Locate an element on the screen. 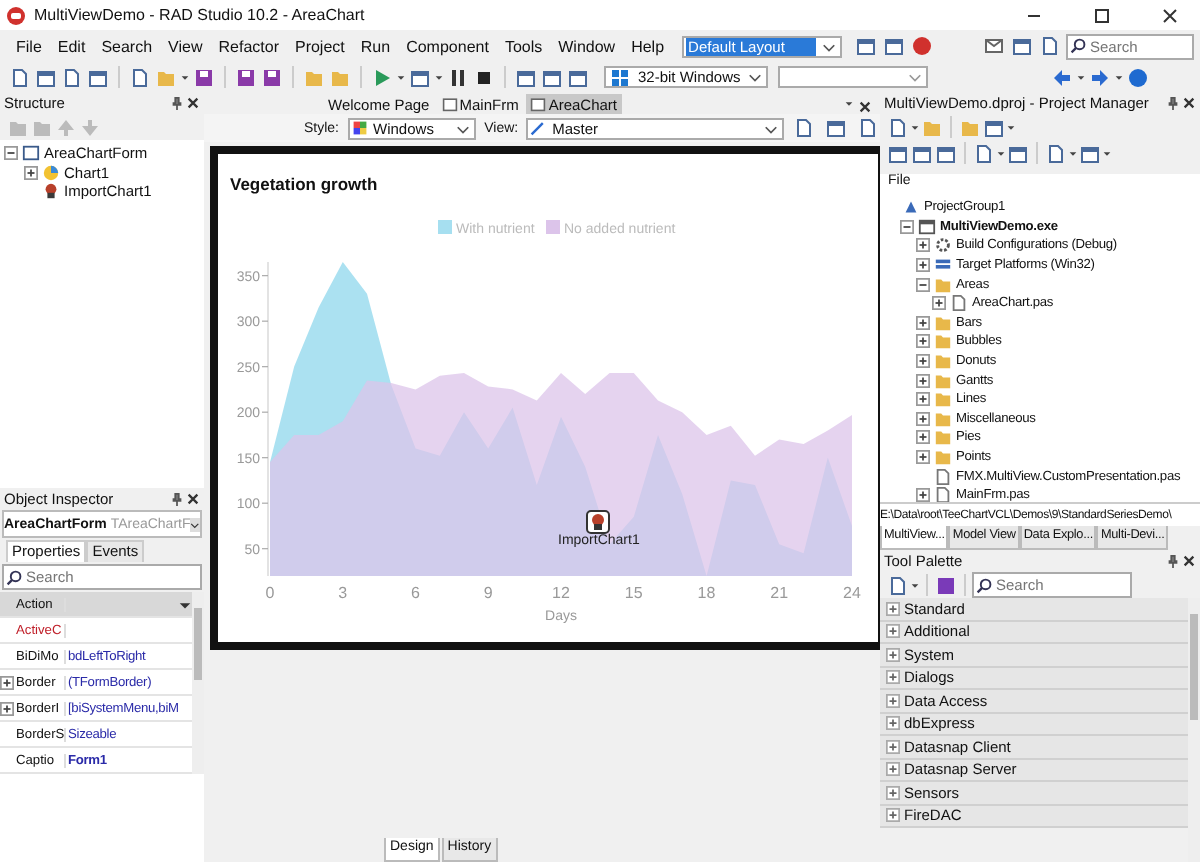 The height and width of the screenshot is (862, 1200). x-tick-label: 21 is located at coordinates (779, 593).